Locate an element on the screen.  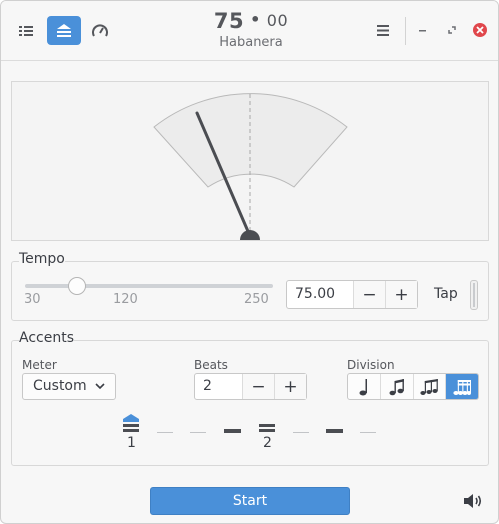
metronome-icon is located at coordinates (64, 30).